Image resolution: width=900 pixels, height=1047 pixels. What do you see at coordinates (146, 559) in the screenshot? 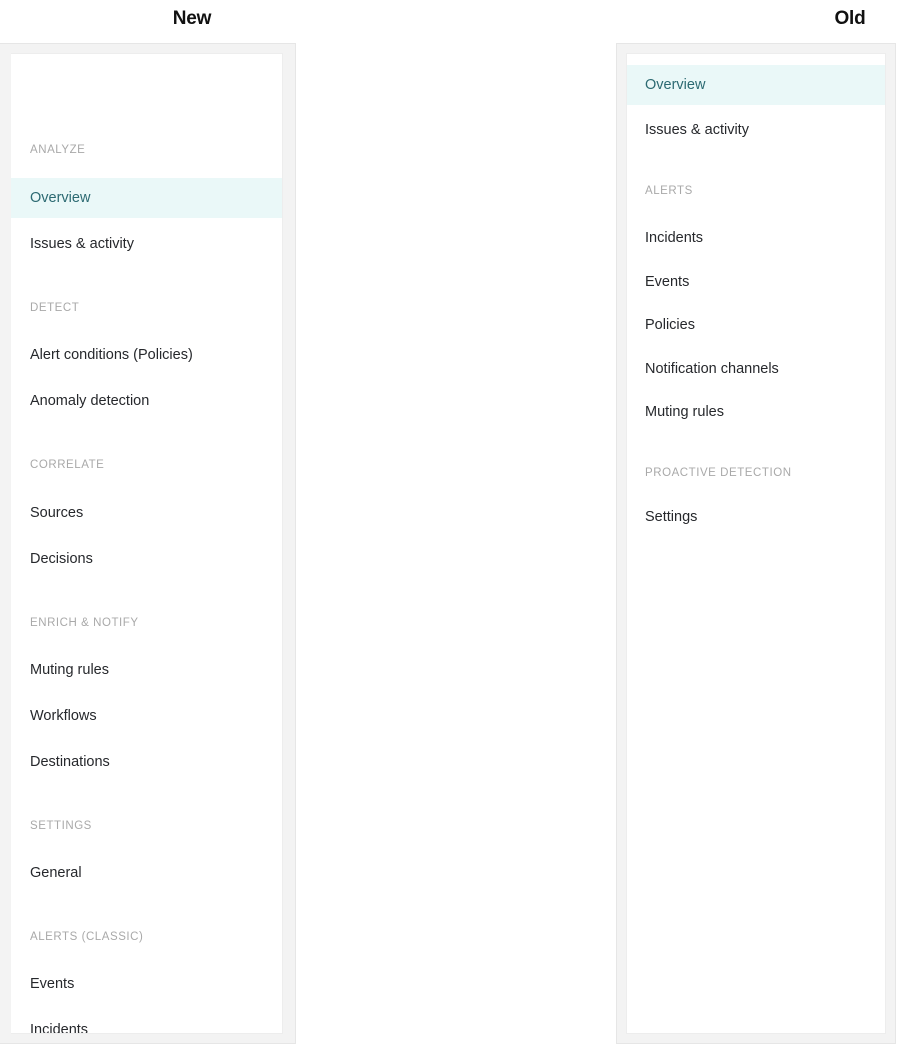
I see `new-nav-item-decisions: Decisions` at bounding box center [146, 559].